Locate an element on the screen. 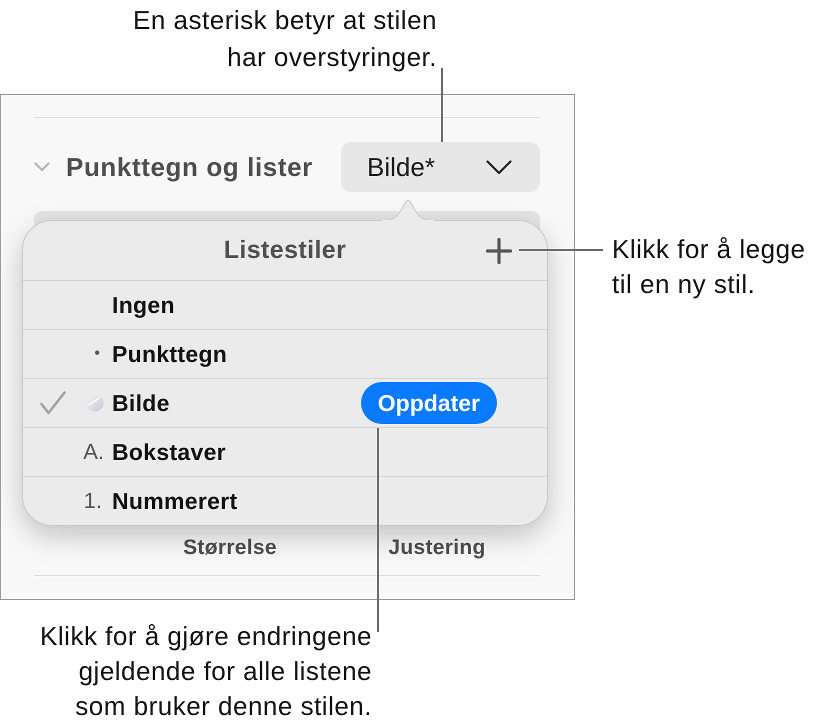 The image size is (830, 726). item-label: Nummerert is located at coordinates (175, 501).